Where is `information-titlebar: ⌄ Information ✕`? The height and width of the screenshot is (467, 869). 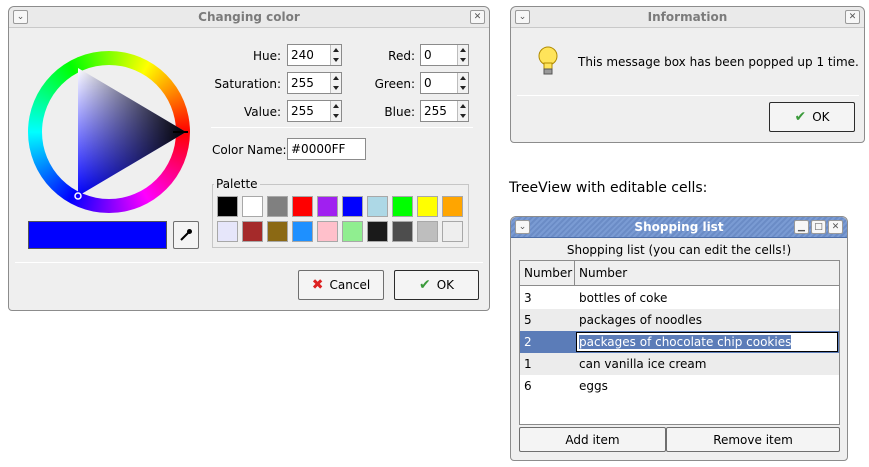
information-titlebar: ⌄ Information ✕ is located at coordinates (687, 17).